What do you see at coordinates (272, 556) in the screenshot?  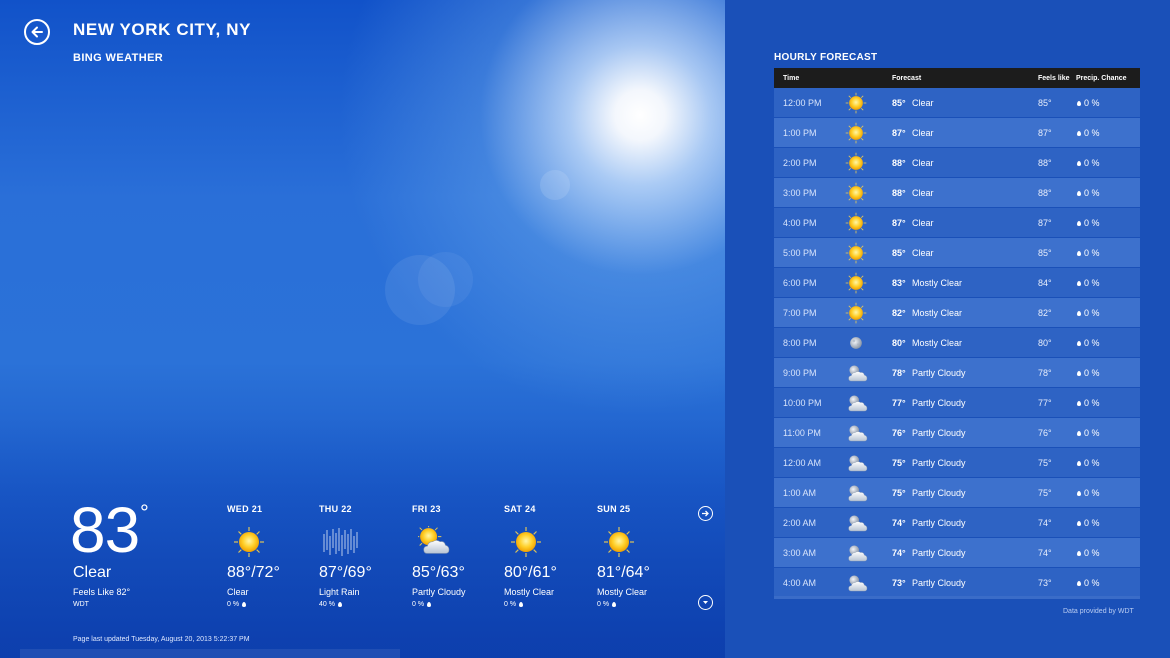 I see `daily-forecast-item: WED 21 88°/72° Clear 0 %` at bounding box center [272, 556].